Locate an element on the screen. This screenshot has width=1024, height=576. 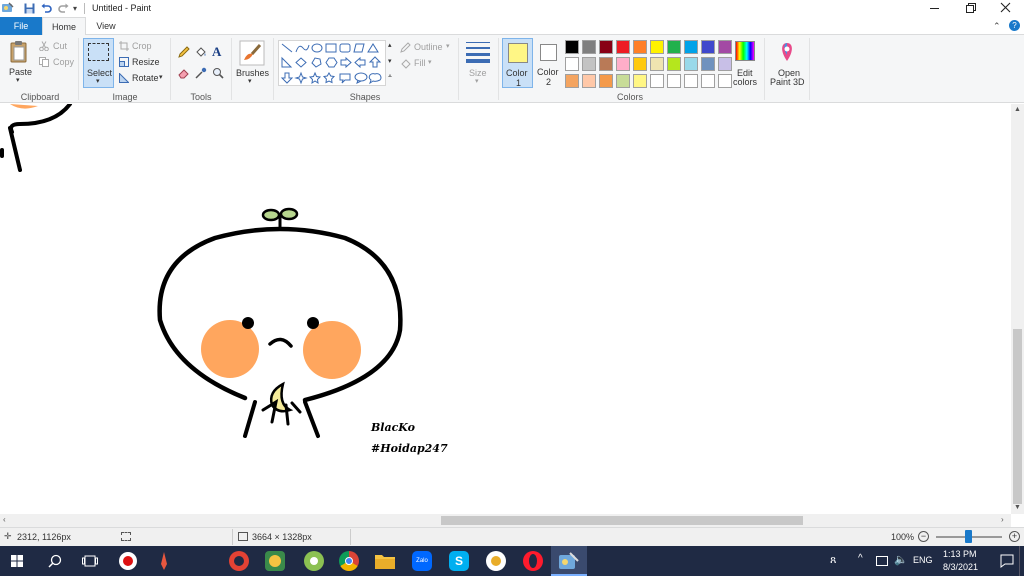
scroll-right-icon: › is located at coordinates (1002, 519).